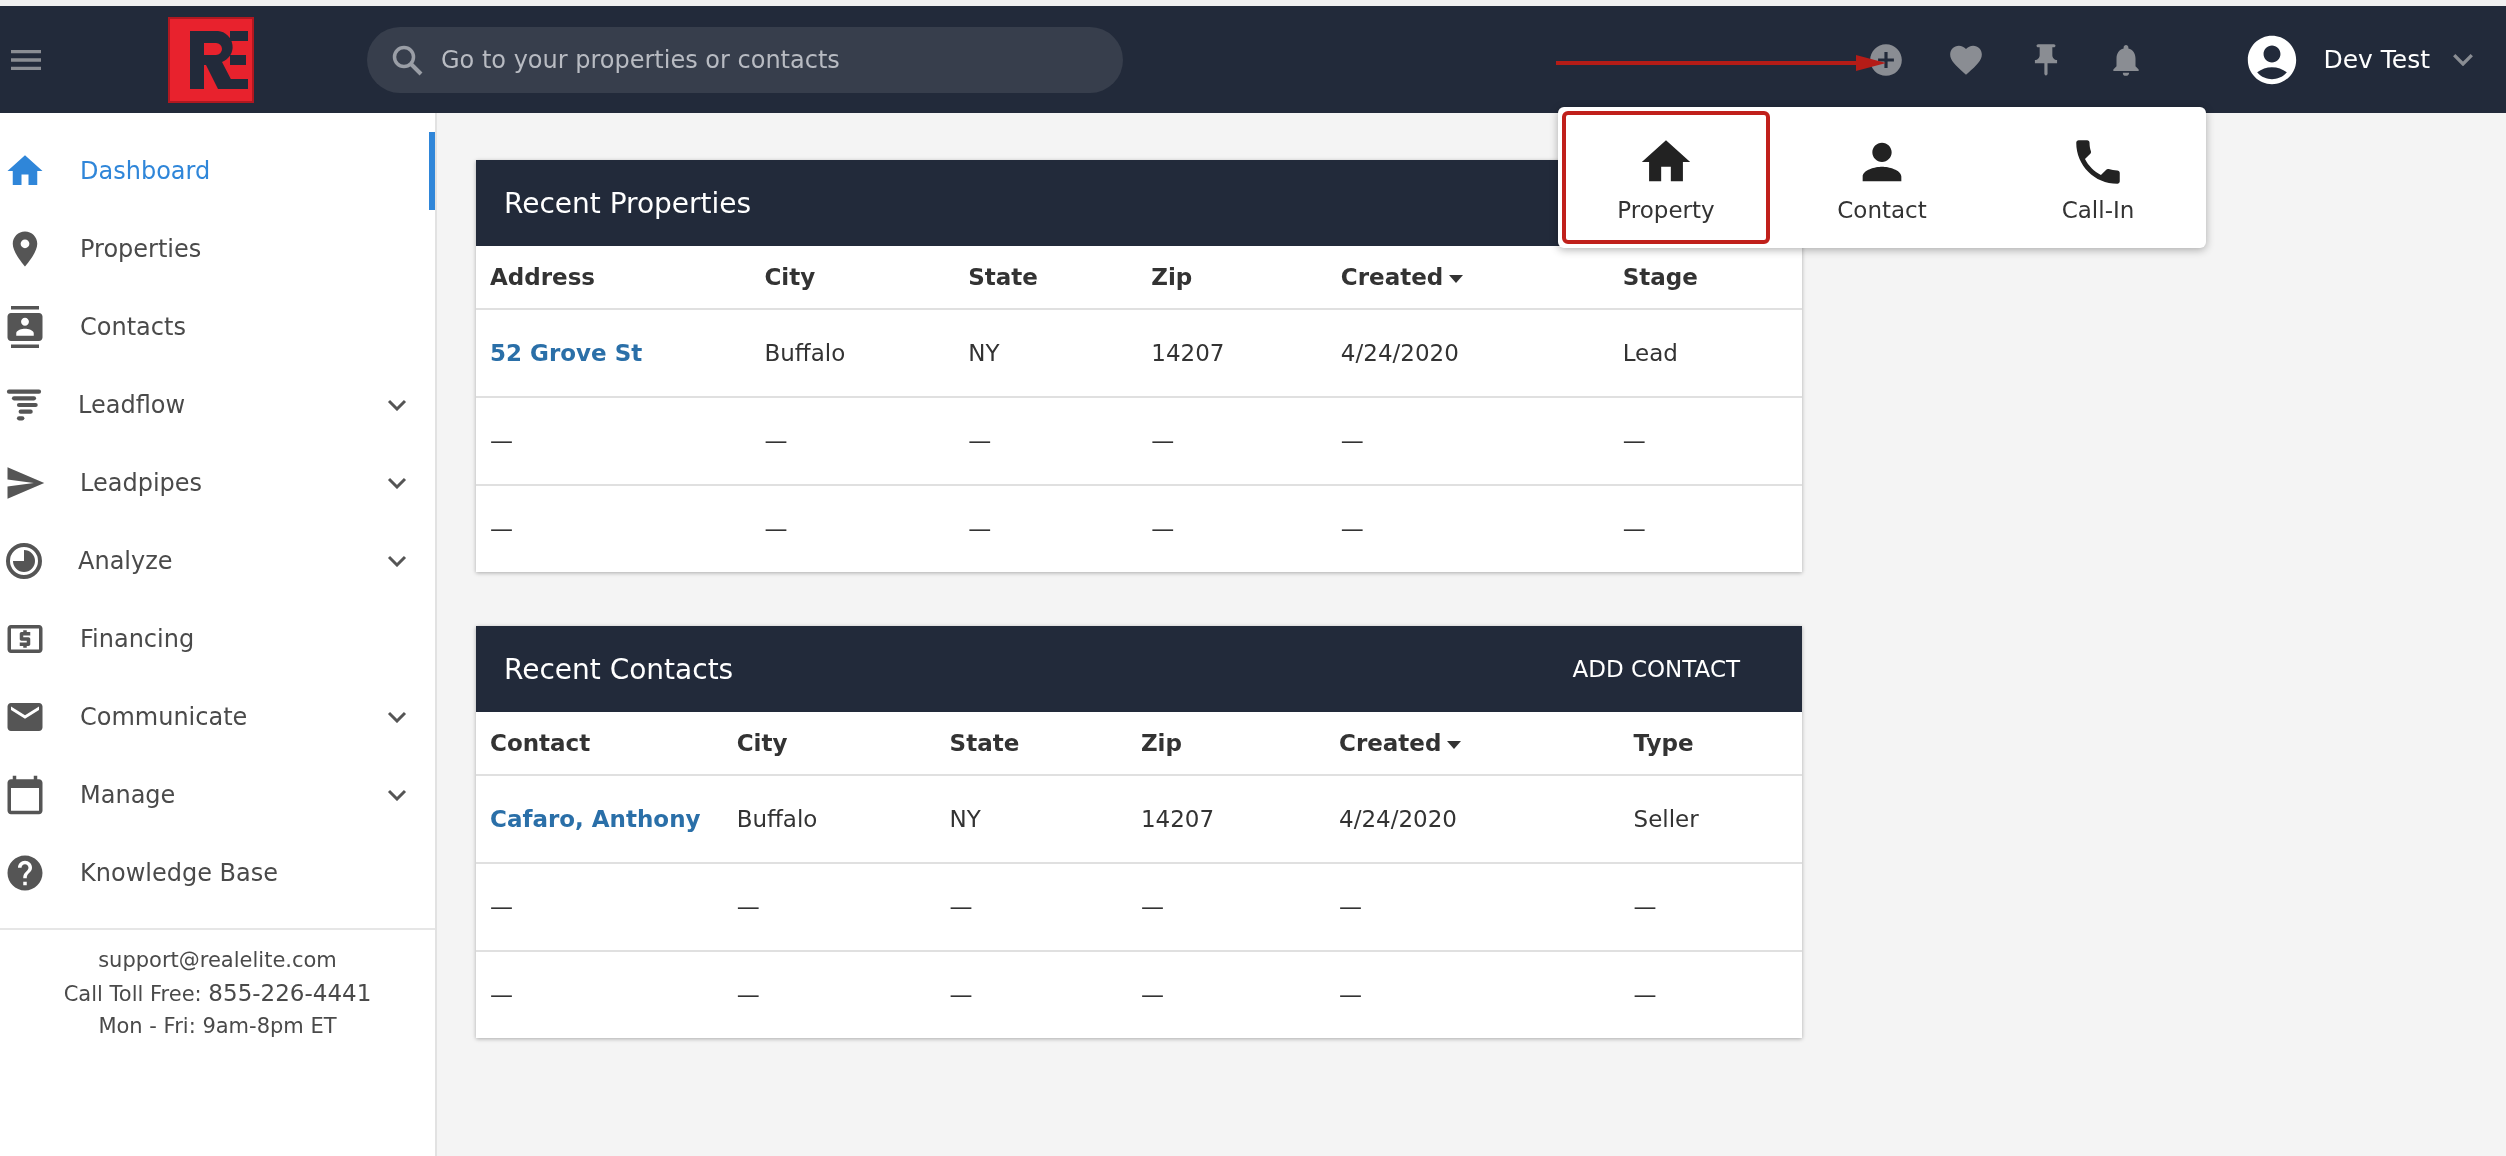 The width and height of the screenshot is (2506, 1156). What do you see at coordinates (217, 483) in the screenshot?
I see `sidebar-item: Leadpipes` at bounding box center [217, 483].